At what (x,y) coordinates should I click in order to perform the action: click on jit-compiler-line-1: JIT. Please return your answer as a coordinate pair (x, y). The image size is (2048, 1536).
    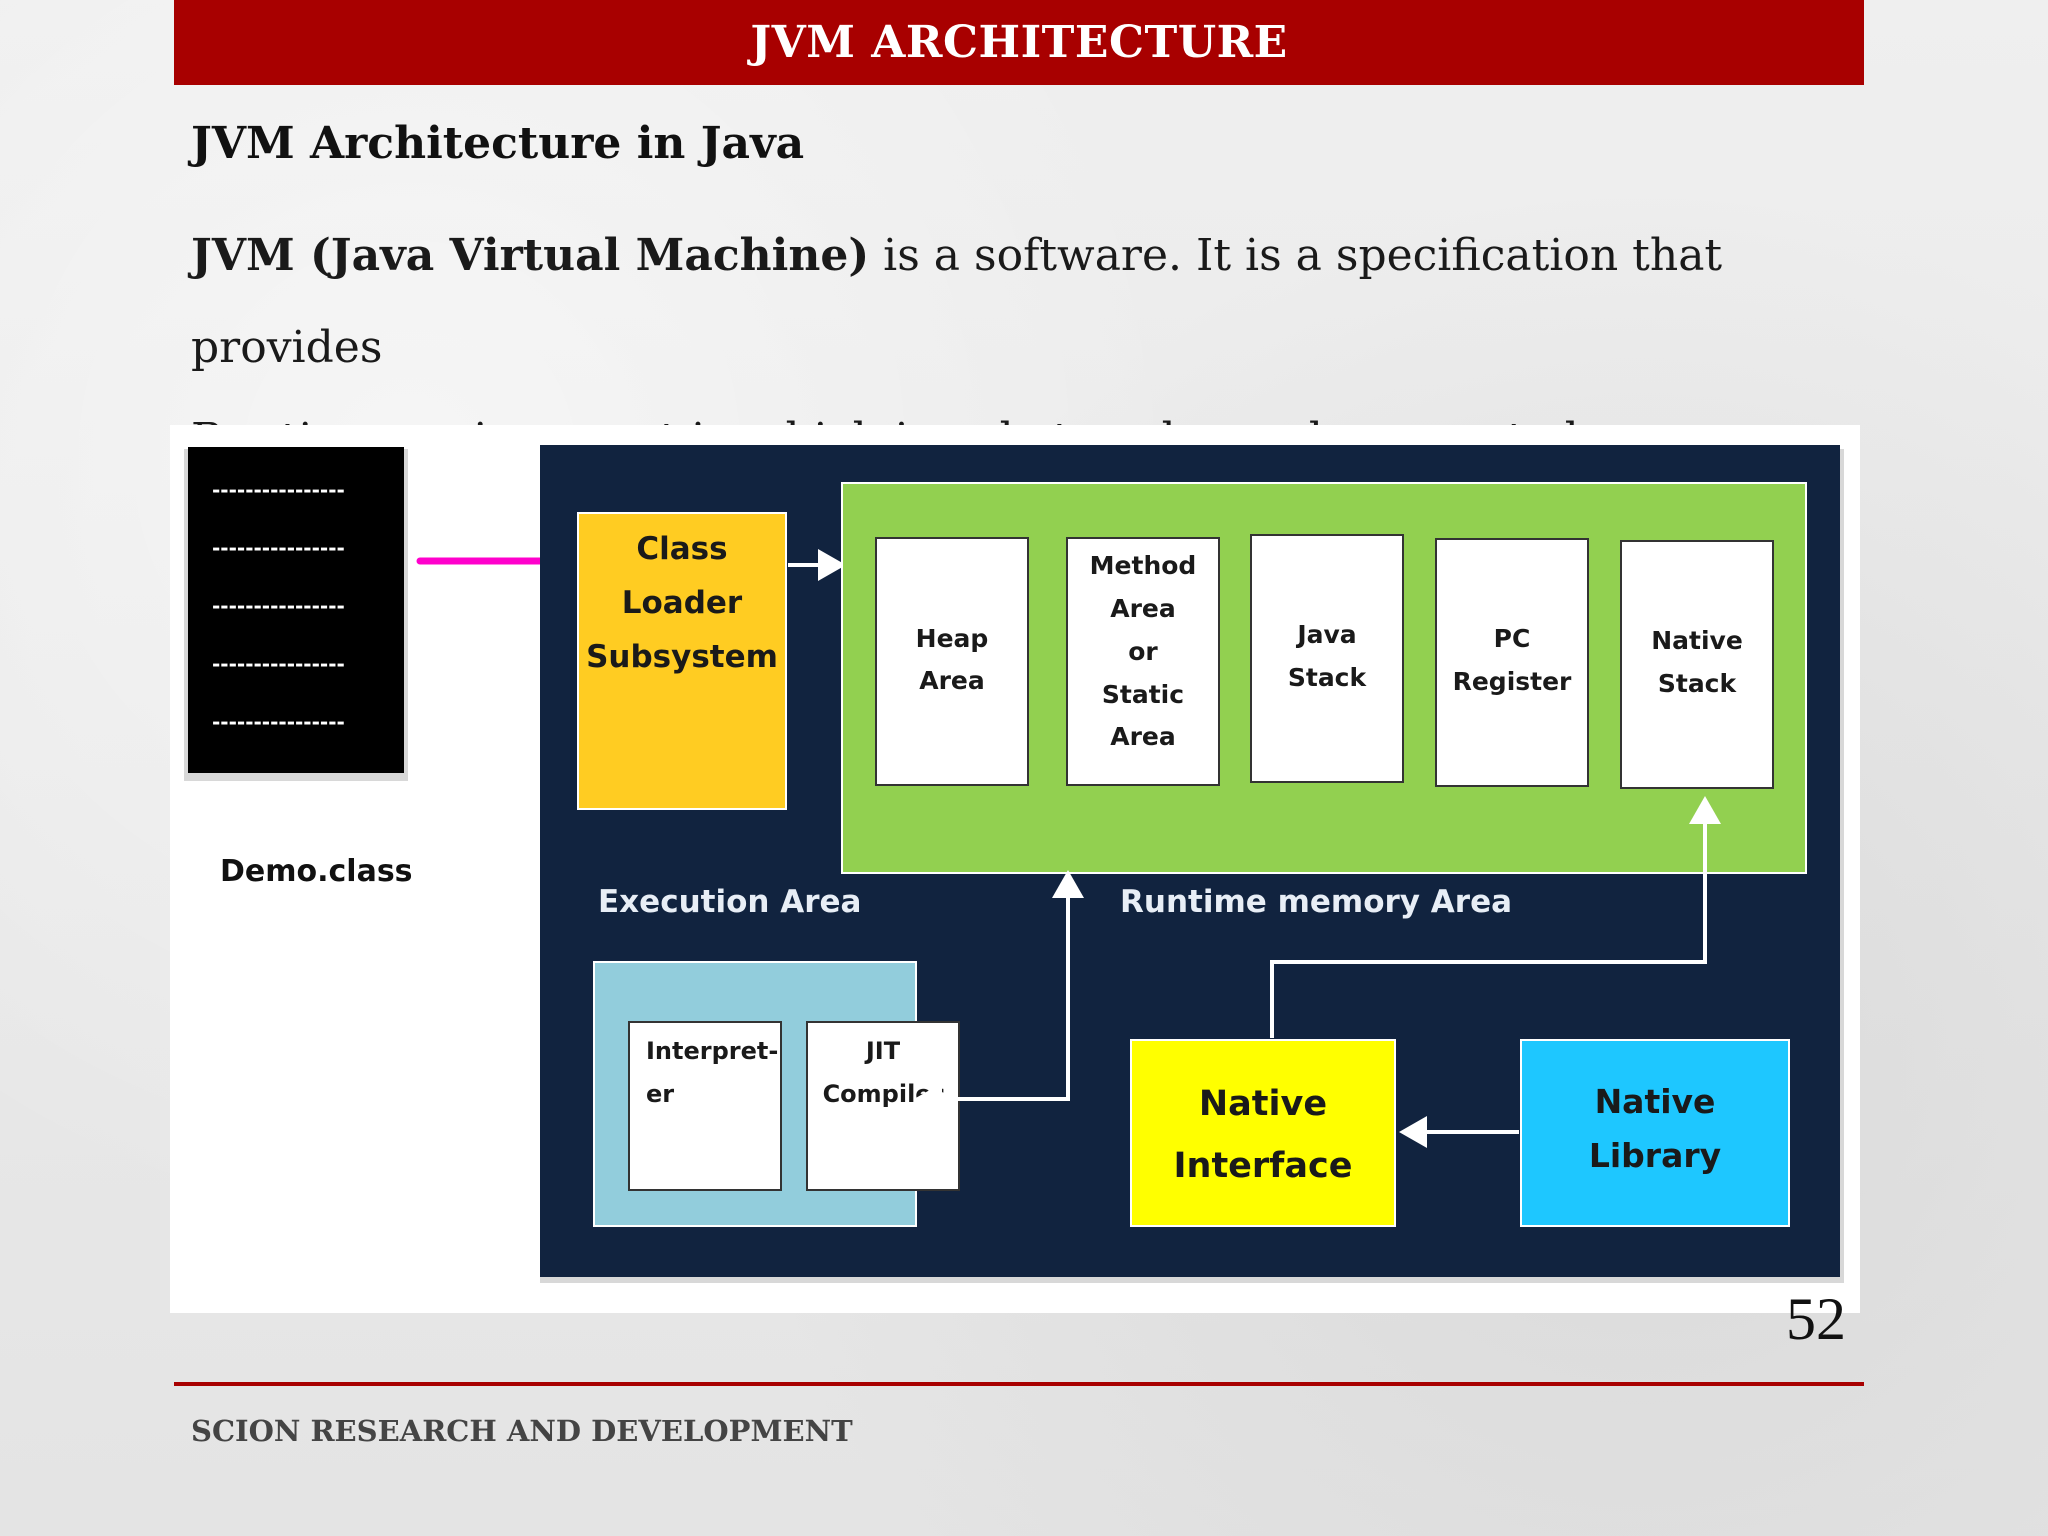
    Looking at the image, I should click on (882, 1051).